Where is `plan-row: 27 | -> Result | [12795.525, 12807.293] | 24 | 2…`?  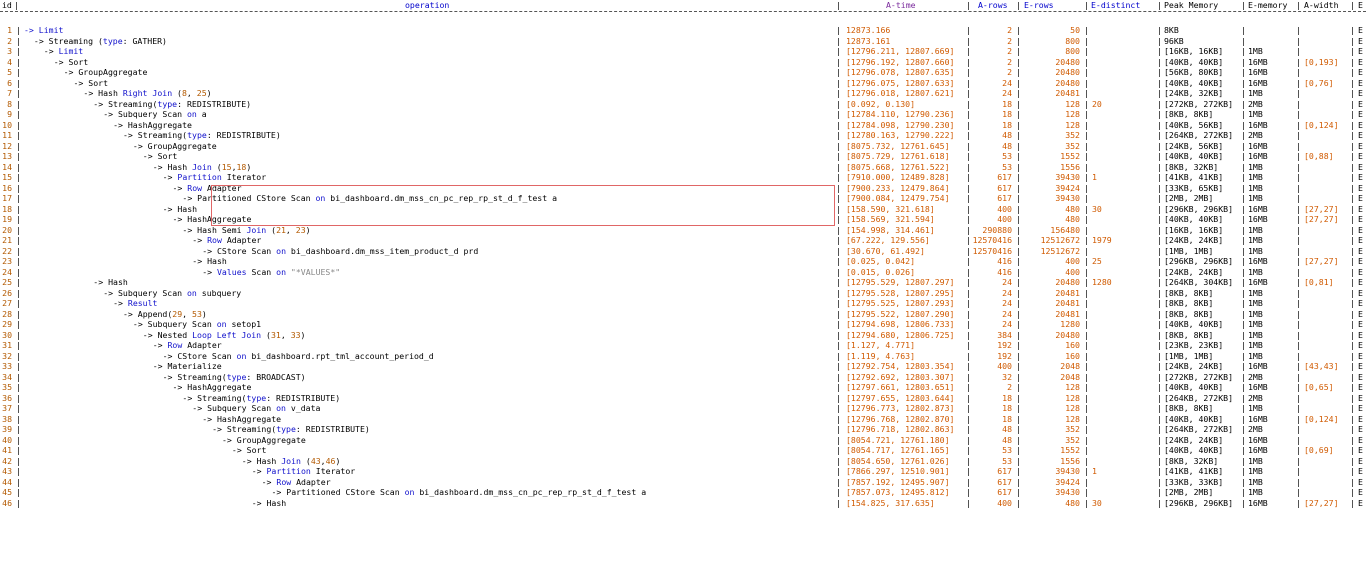 plan-row: 27 | -> Result | [12795.525, 12807.293] | 24 | 2… is located at coordinates (683, 303).